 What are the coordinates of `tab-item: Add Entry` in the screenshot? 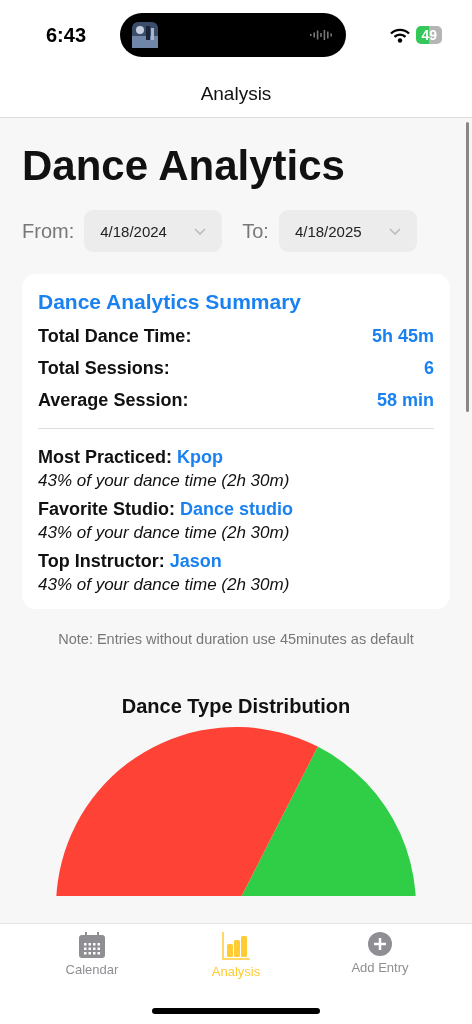 It's located at (380, 957).